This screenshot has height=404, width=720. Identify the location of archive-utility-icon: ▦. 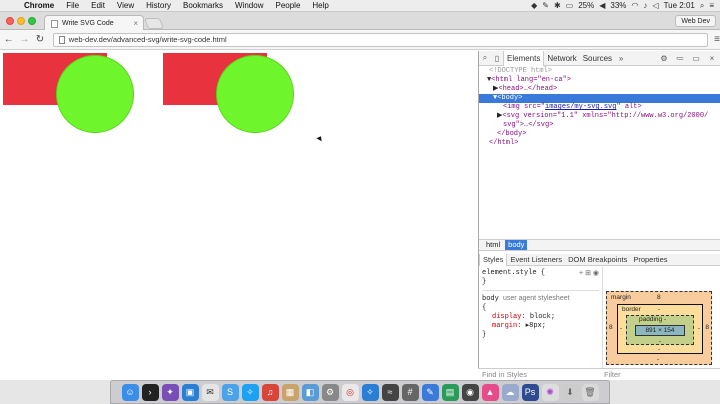
(290, 392).